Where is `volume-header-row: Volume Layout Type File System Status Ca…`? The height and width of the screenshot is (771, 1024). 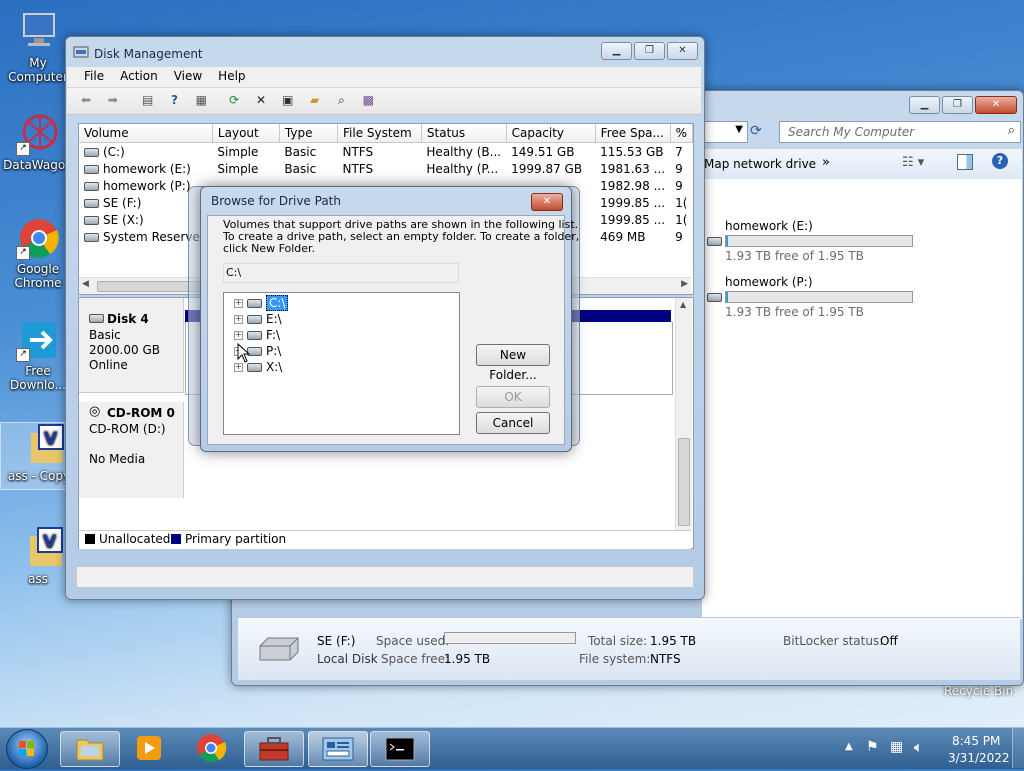
volume-header-row: Volume Layout Type File System Status Ca… is located at coordinates (386, 133).